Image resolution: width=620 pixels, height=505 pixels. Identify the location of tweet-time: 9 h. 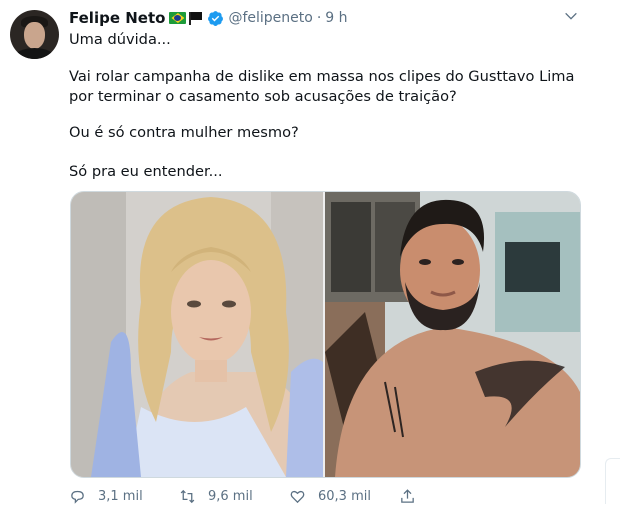
(336, 18).